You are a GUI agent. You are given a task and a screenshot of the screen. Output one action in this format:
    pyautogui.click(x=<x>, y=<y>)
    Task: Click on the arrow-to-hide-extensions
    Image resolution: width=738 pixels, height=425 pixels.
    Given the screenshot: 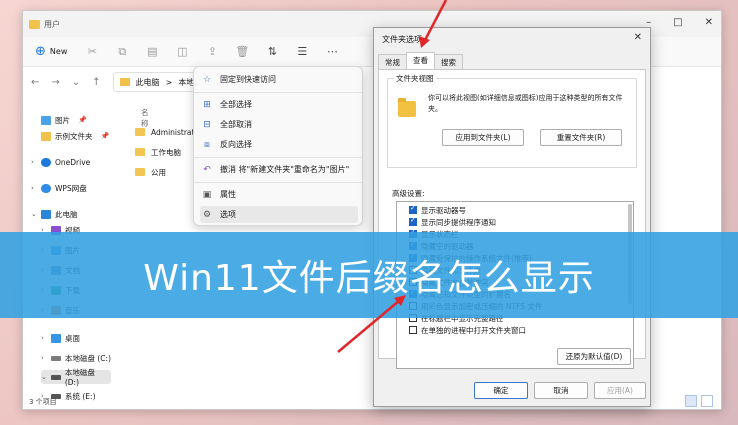 What is the action you would take?
    pyautogui.click(x=371, y=324)
    